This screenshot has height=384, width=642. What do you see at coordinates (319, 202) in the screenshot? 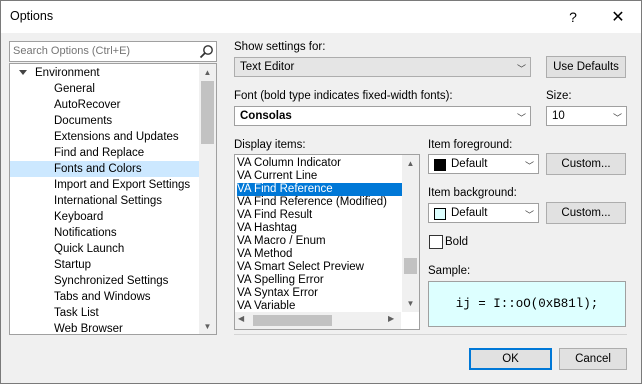
I see `list-item: VA Find Reference (Modified)` at bounding box center [319, 202].